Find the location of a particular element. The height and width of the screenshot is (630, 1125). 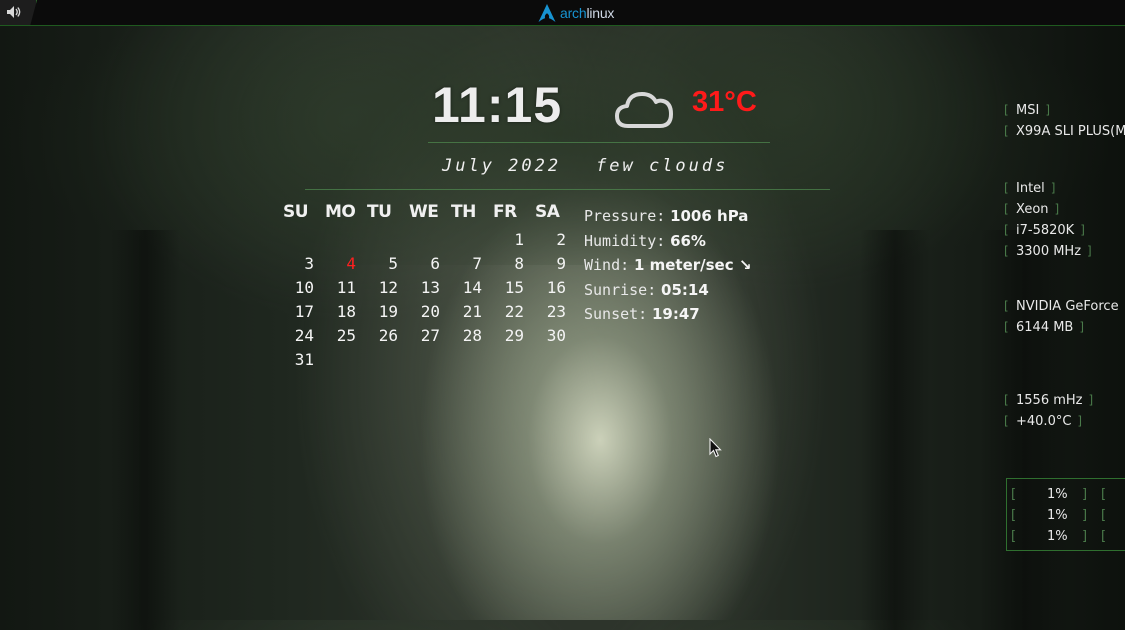

calendar-weekdays: SU MO TU WE TH FR SA is located at coordinates (430, 212).